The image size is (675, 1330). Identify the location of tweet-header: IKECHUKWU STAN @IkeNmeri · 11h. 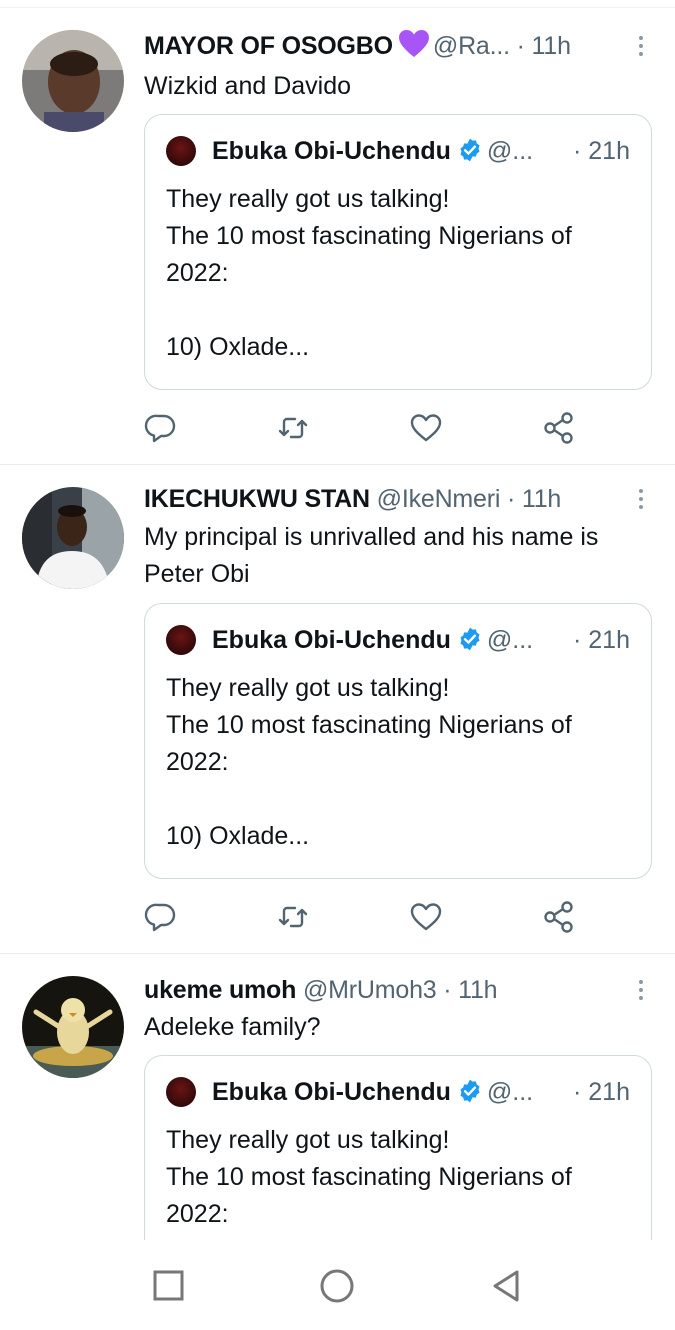
(394, 499).